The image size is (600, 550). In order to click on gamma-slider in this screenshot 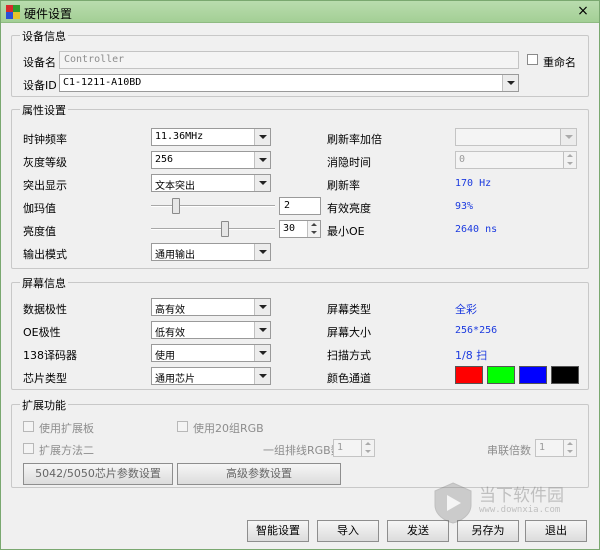, I will do `click(213, 206)`.